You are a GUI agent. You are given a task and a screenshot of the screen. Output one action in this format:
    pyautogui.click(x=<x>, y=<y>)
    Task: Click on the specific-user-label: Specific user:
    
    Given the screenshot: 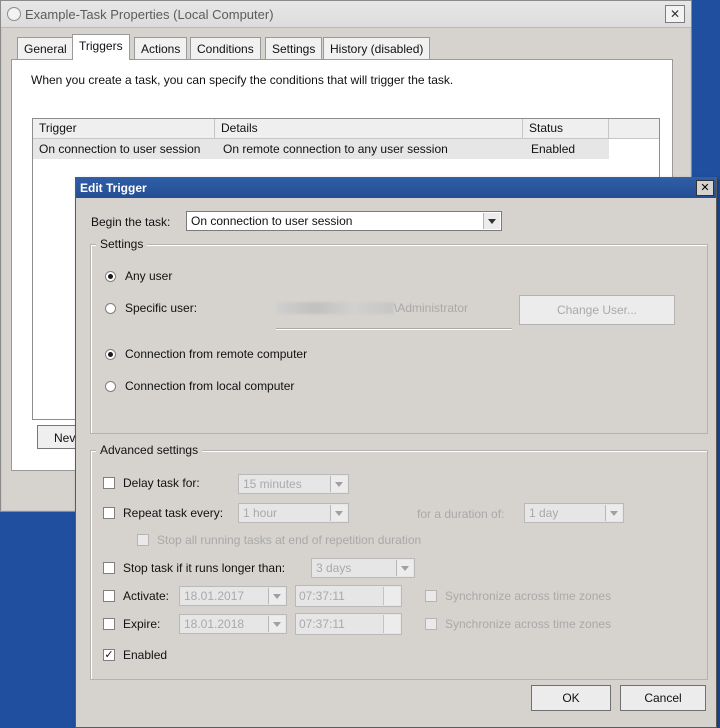 What is the action you would take?
    pyautogui.click(x=161, y=308)
    